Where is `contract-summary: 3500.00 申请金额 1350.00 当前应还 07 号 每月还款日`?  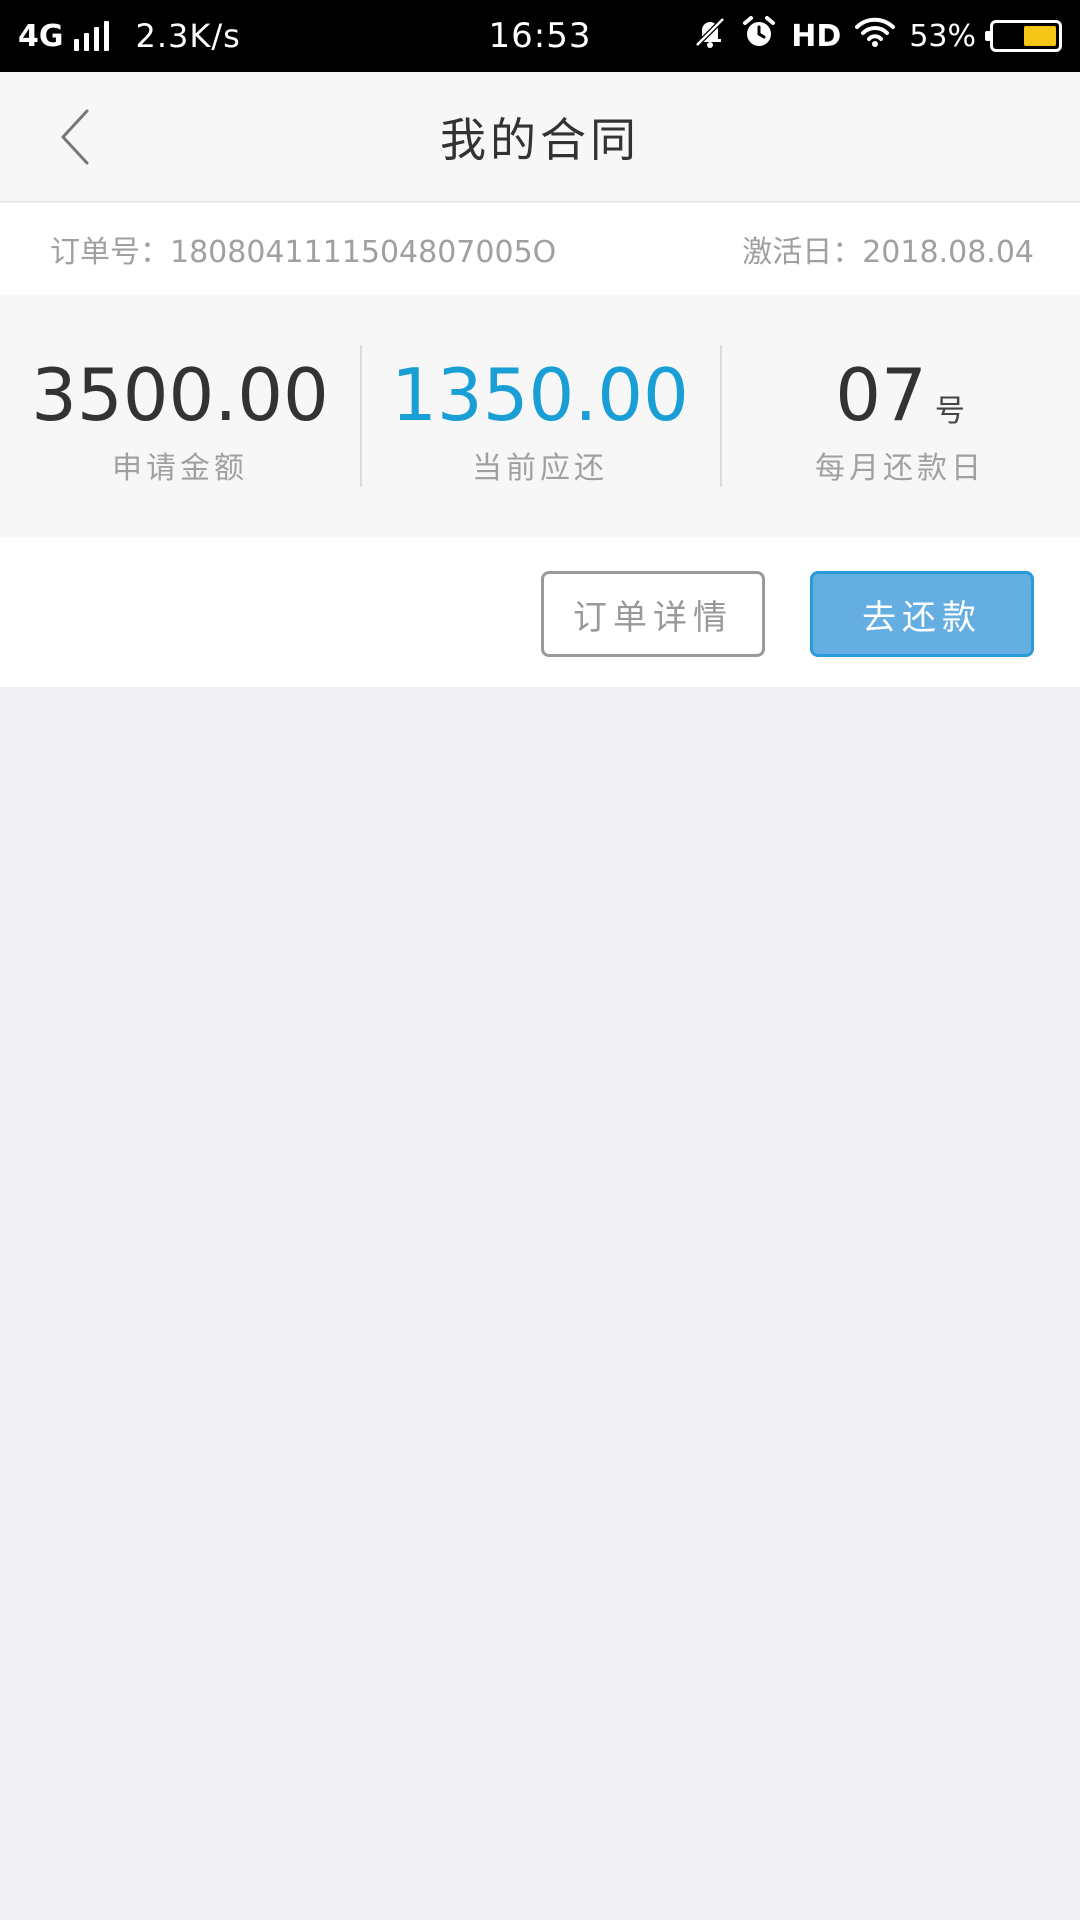 contract-summary: 3500.00 申请金额 1350.00 当前应还 07 号 每月还款日 is located at coordinates (540, 416).